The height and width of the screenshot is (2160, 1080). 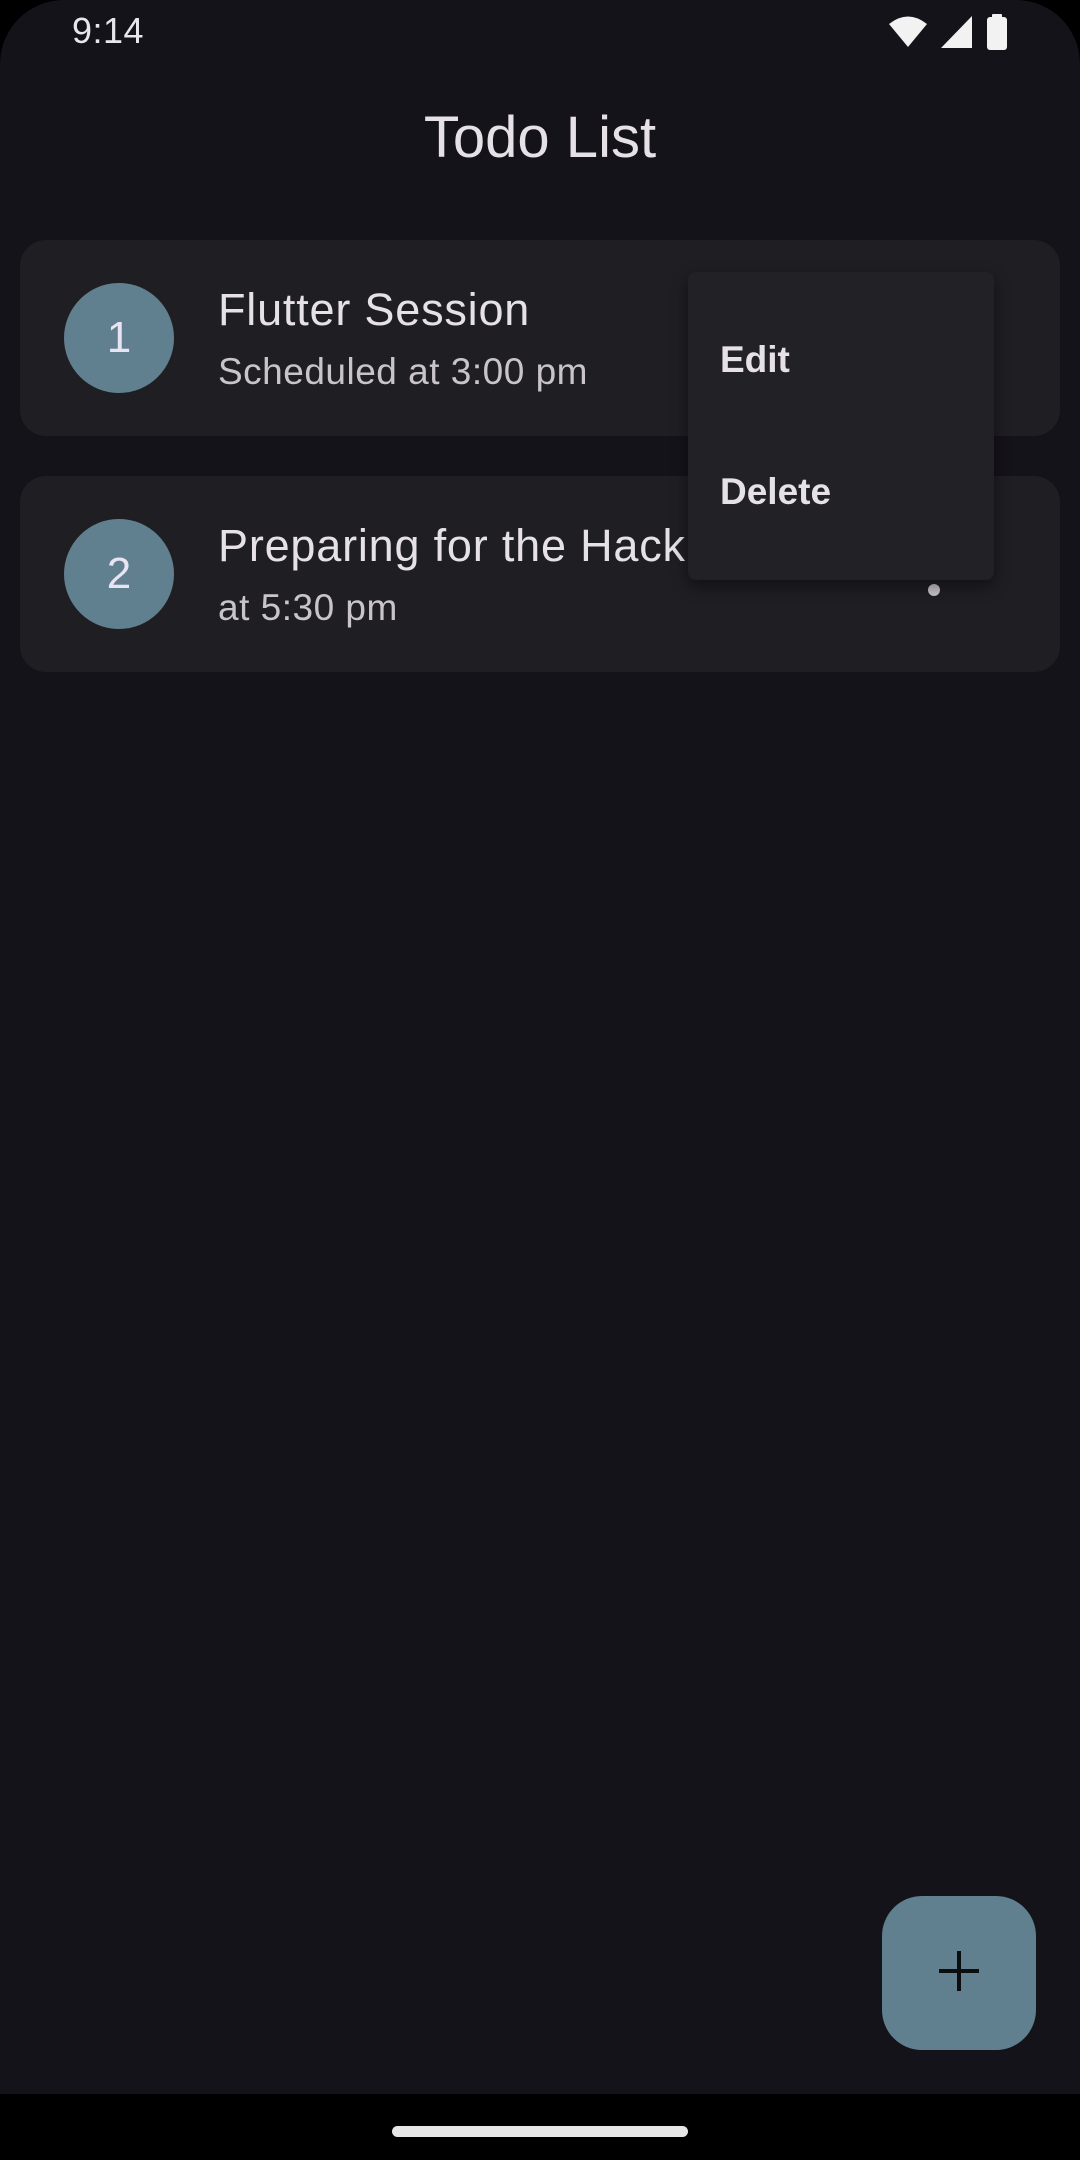 I want to click on edit-menu-item: Edit, so click(x=841, y=360).